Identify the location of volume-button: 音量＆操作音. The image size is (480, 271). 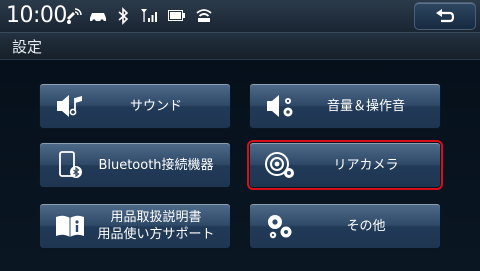
(345, 106).